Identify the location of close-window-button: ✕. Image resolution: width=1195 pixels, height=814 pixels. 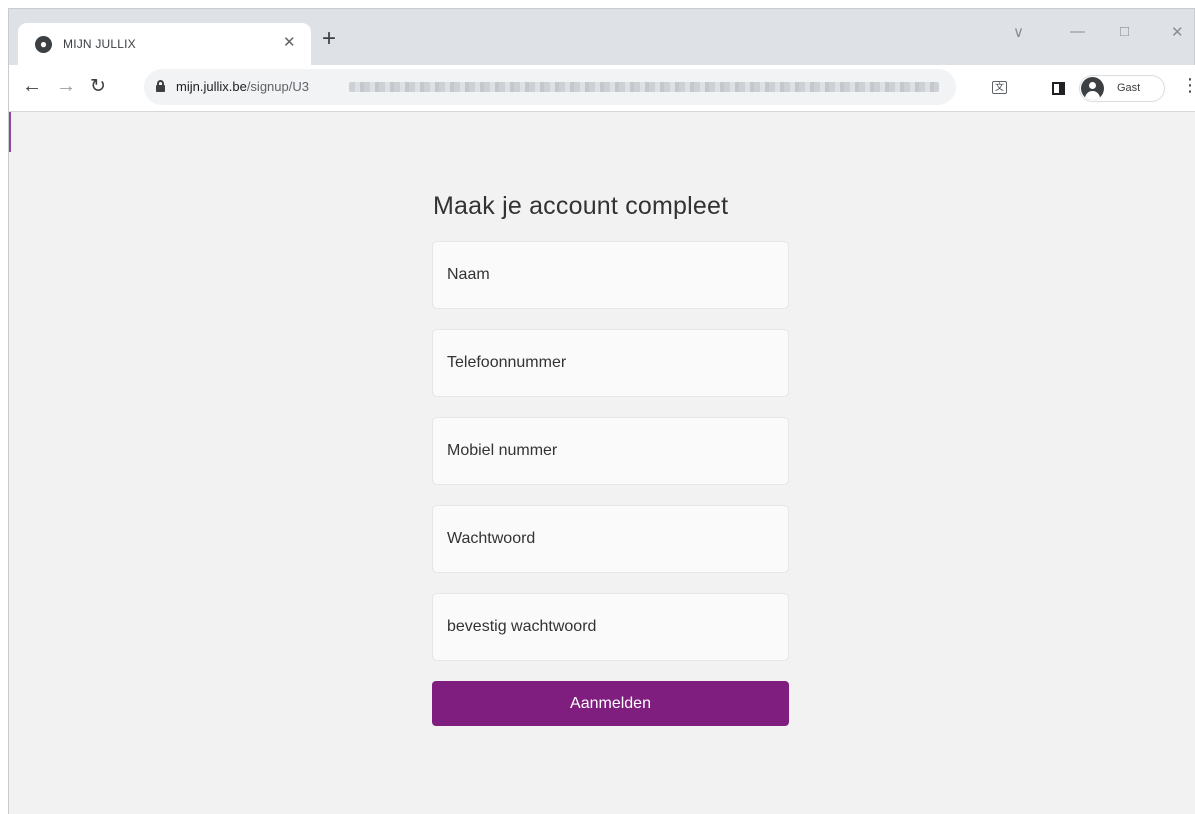
(1177, 32).